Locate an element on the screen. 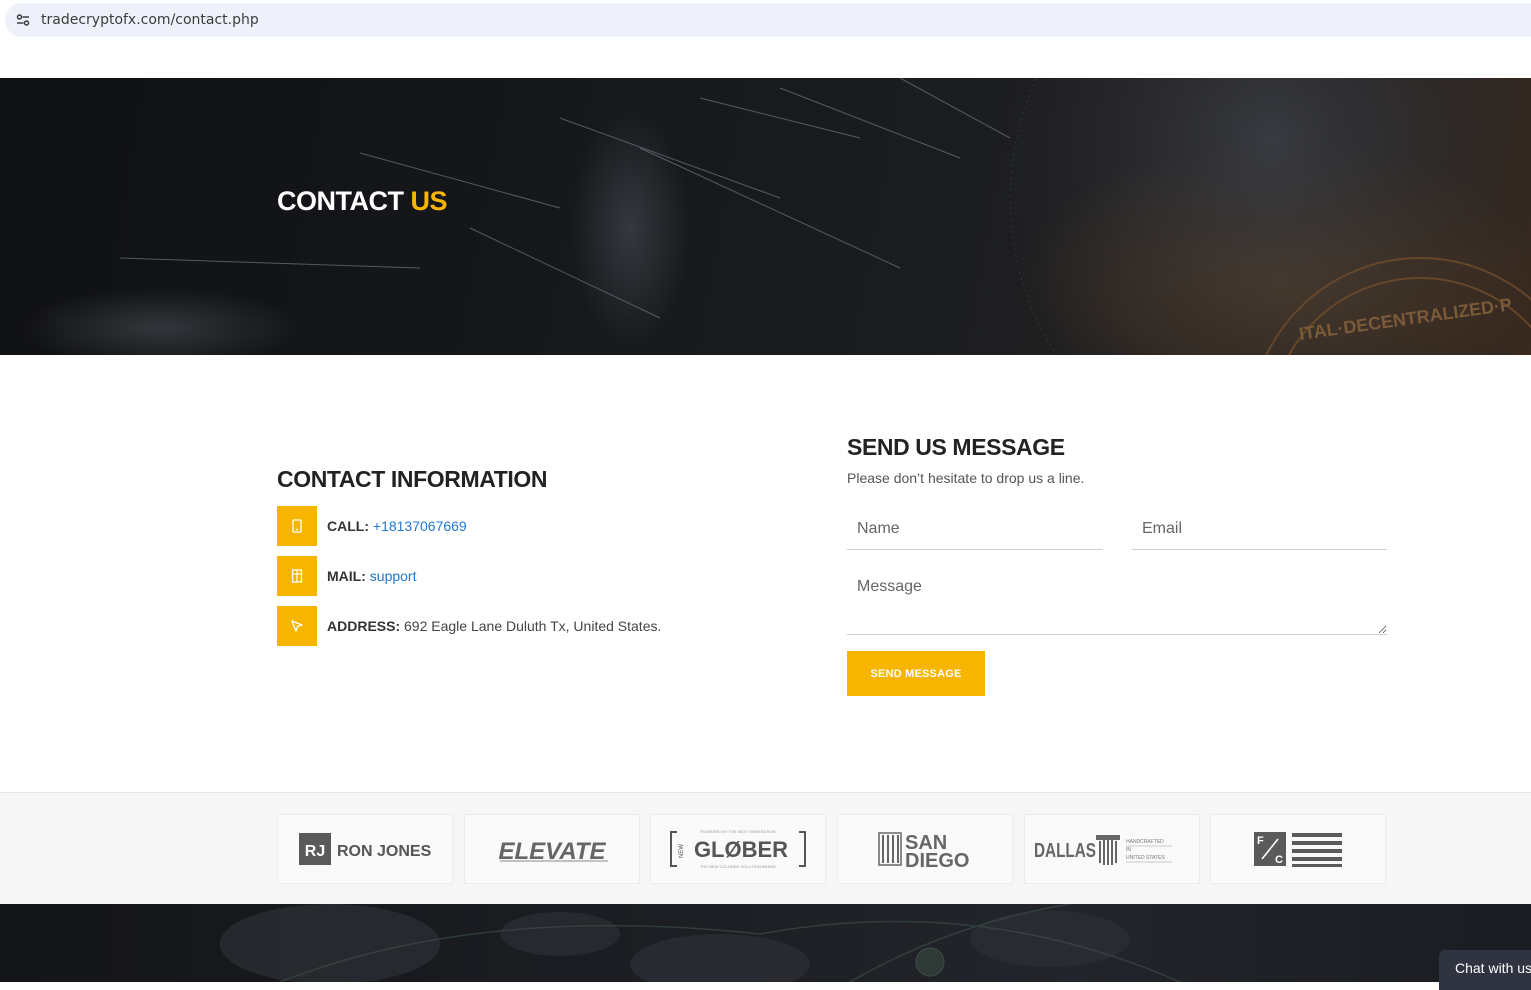  site-settings-icon is located at coordinates (23, 20).